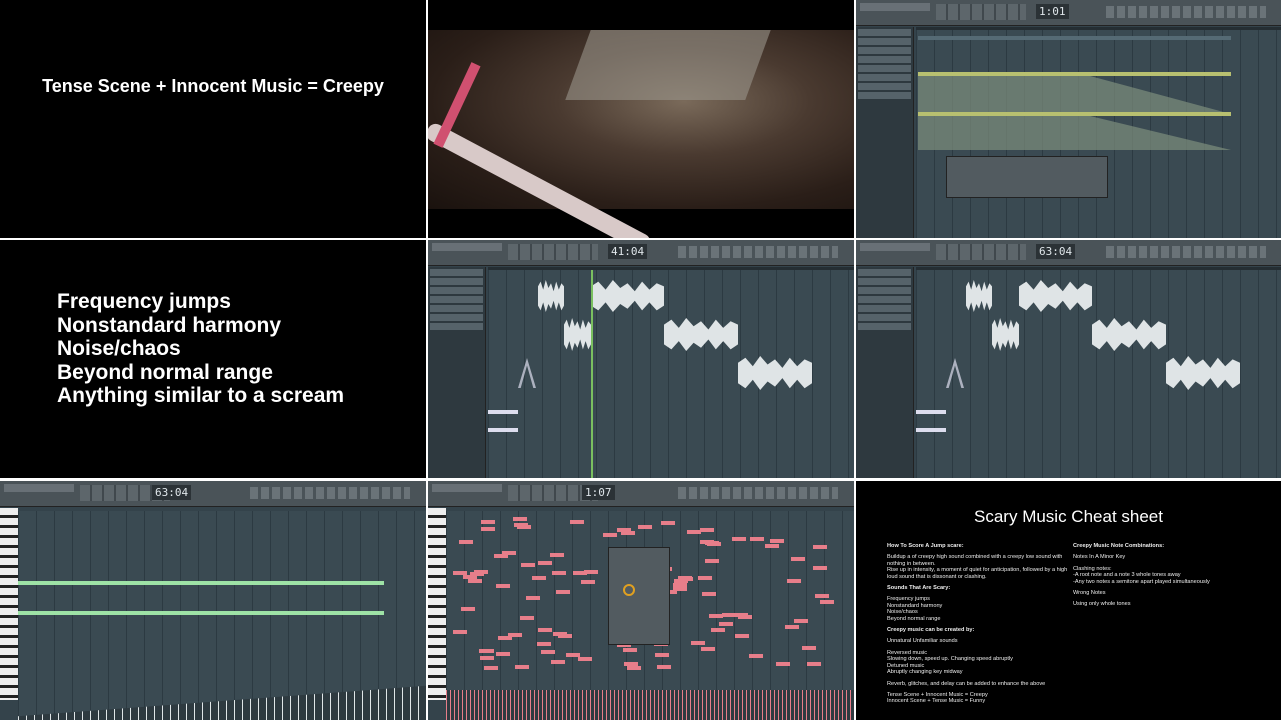 This screenshot has height=720, width=1281. Describe the element at coordinates (650, 705) in the screenshot. I see `velocity-lane` at that location.